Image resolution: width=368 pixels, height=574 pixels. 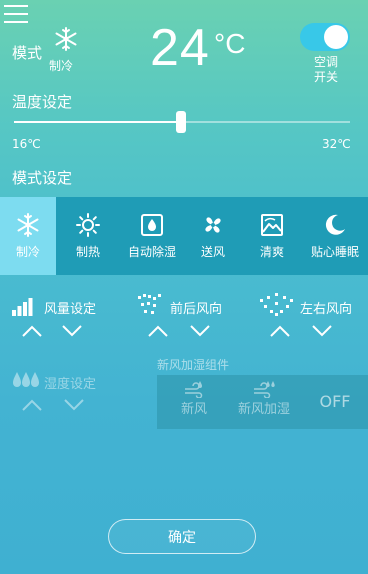 I want to click on left-right-up-button, so click(x=280, y=331).